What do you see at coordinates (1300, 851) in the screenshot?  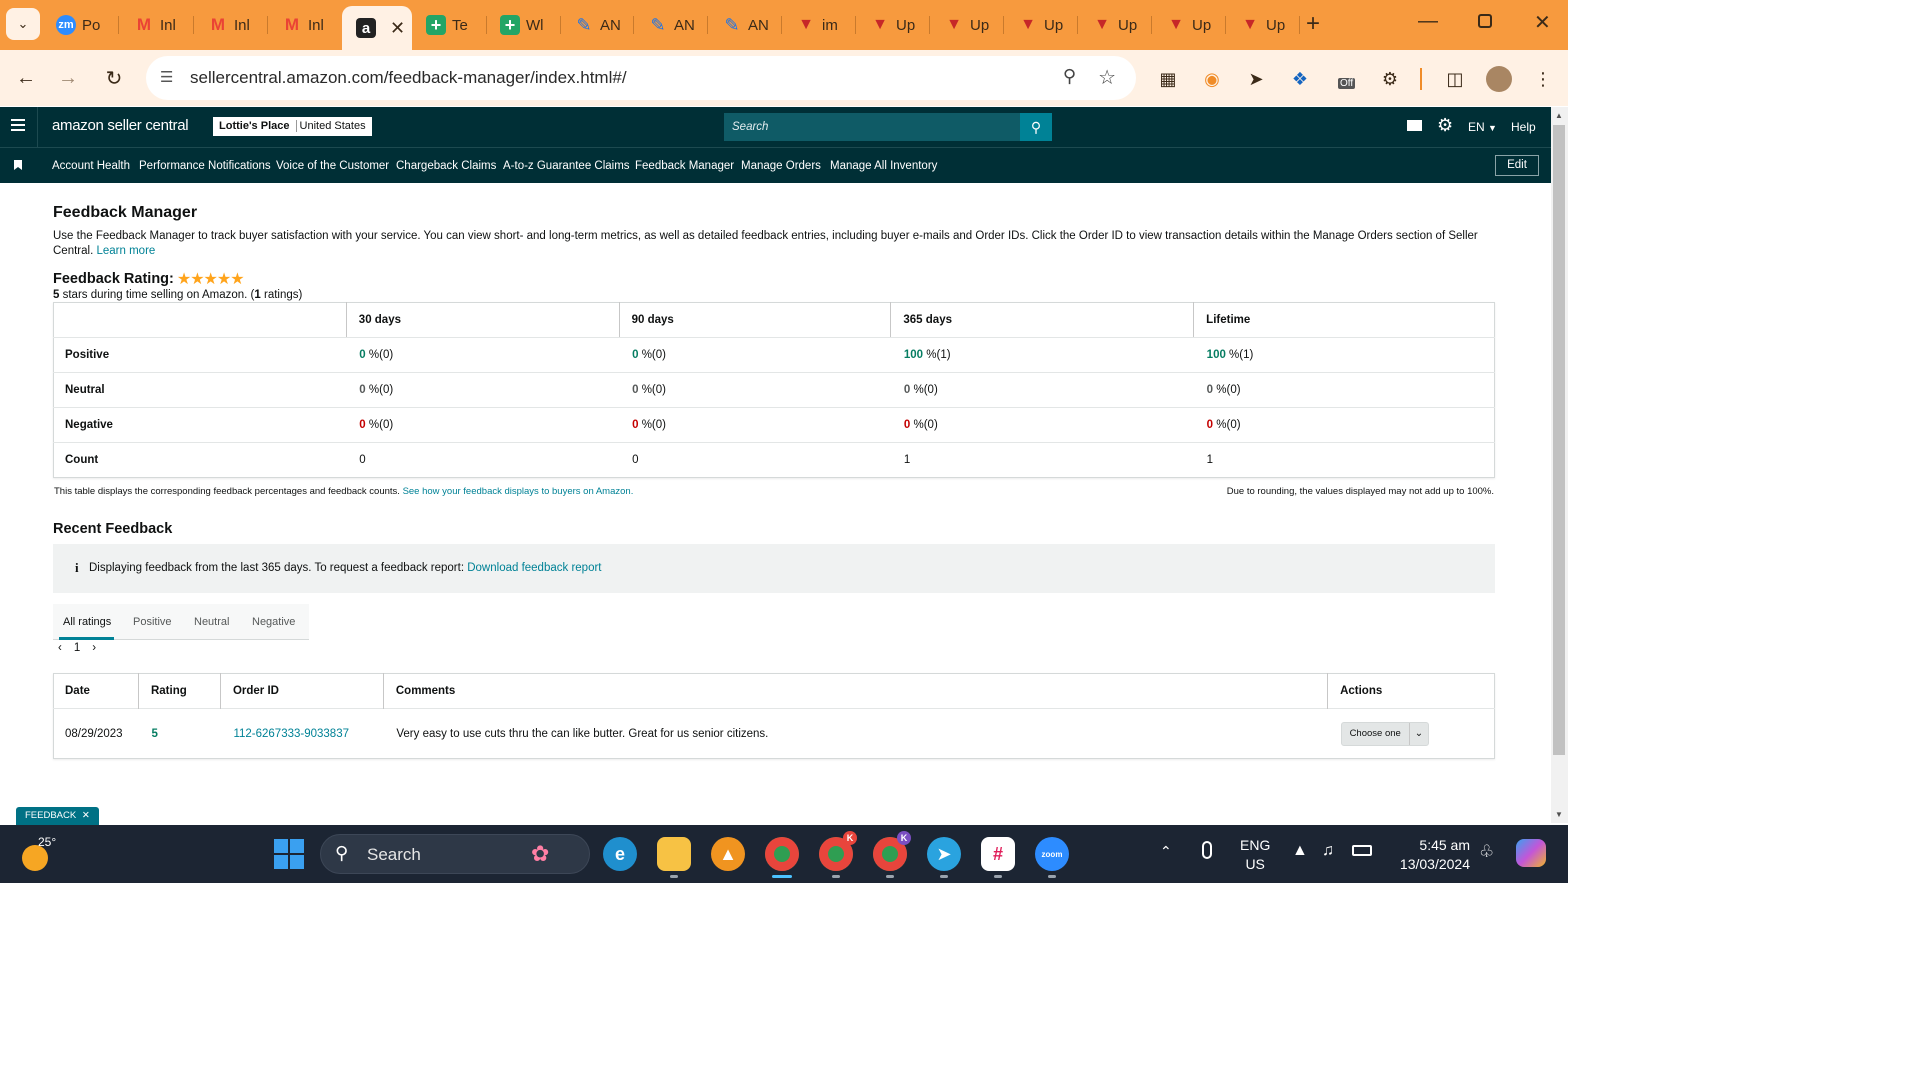 I see `wifi-icon: ▲` at bounding box center [1300, 851].